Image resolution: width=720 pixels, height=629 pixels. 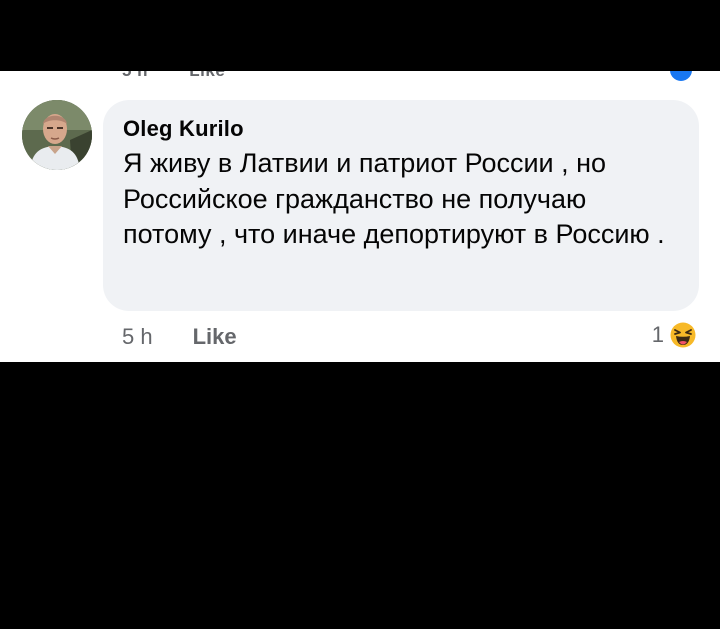 I want to click on previous-comment-actions: 5 h Like, so click(x=173, y=75).